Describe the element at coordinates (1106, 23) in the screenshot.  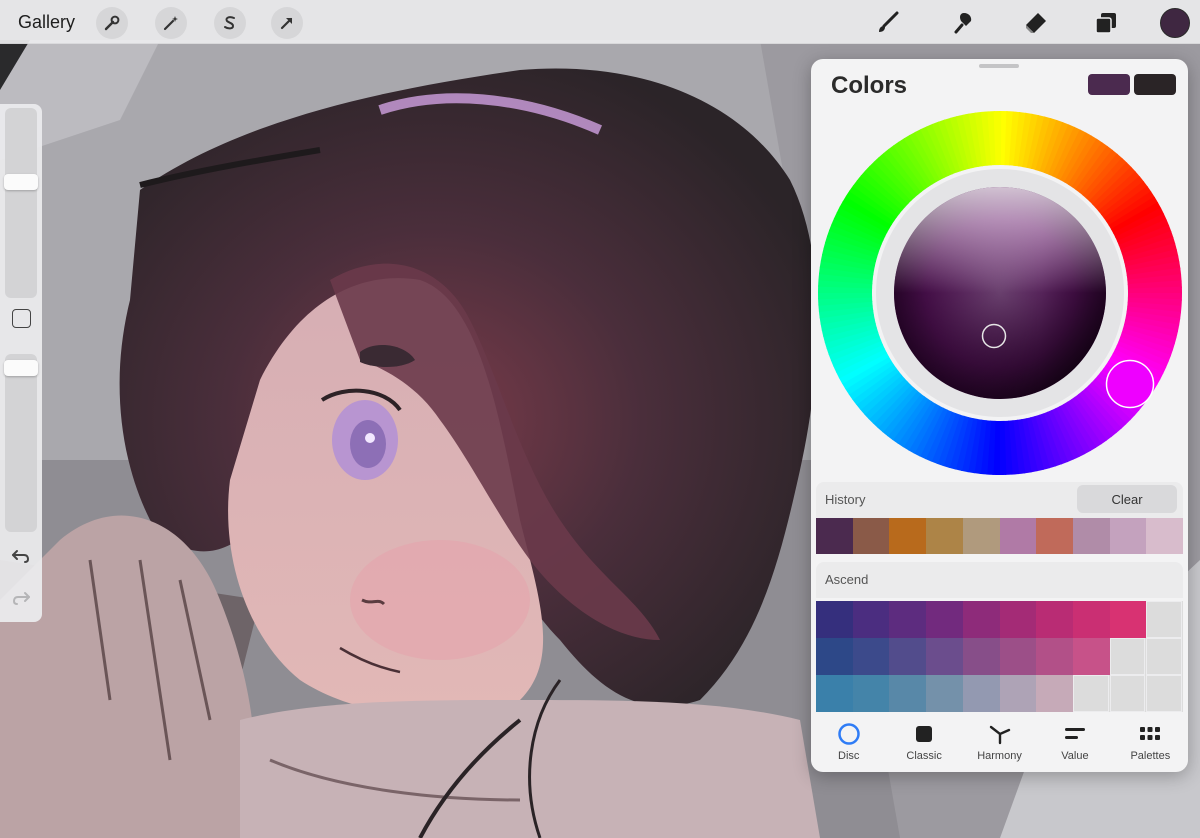
I see `layers-icon` at that location.